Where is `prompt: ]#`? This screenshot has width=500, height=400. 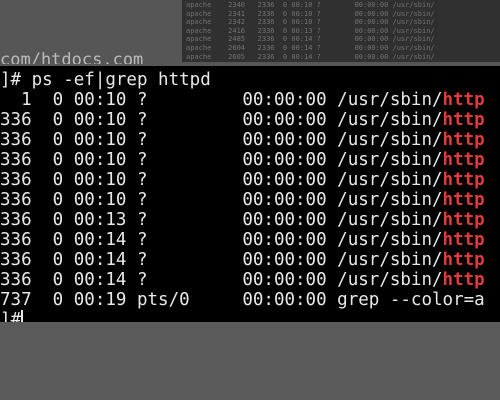 prompt: ]# is located at coordinates (11, 80).